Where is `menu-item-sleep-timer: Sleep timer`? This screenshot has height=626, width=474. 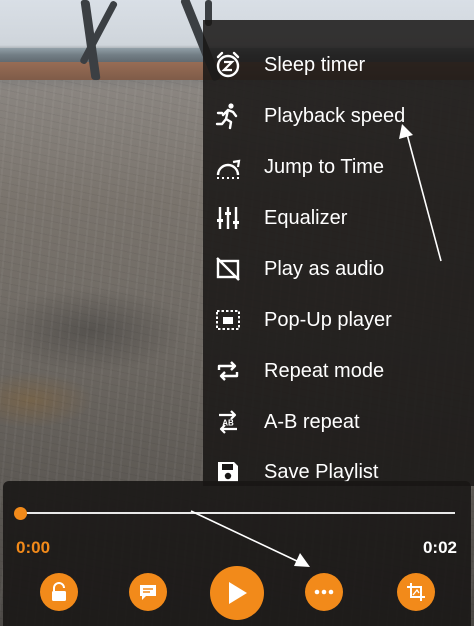 menu-item-sleep-timer: Sleep timer is located at coordinates (338, 65).